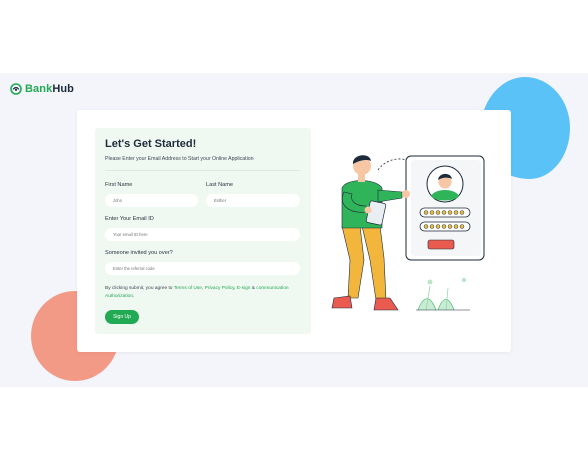 This screenshot has height=462, width=588. I want to click on brand: BankHub, so click(42, 89).